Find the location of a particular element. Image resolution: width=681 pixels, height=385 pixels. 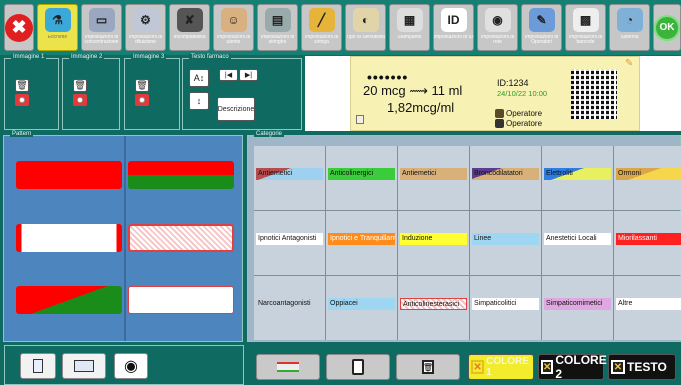

pattern-swatch-bordered is located at coordinates (69, 238).